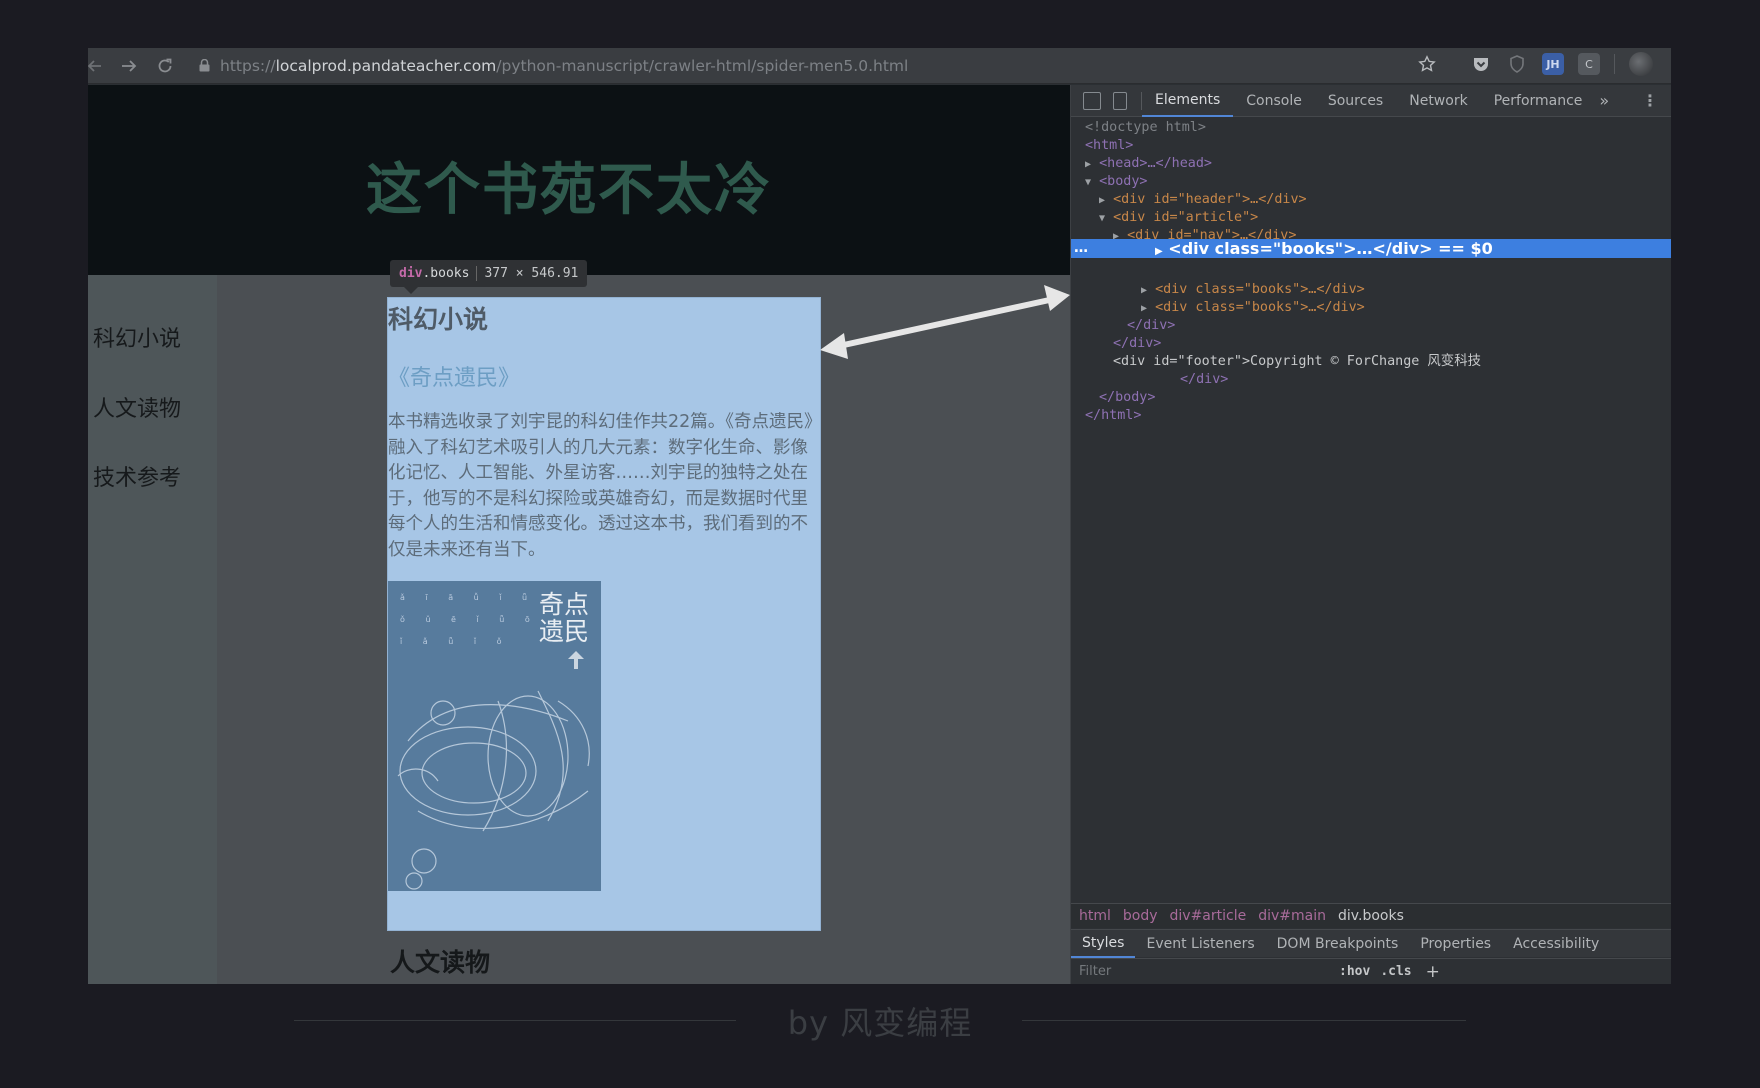  Describe the element at coordinates (1371, 971) in the screenshot. I see `styles-filter-bar: Filter :hov .cls +` at that location.